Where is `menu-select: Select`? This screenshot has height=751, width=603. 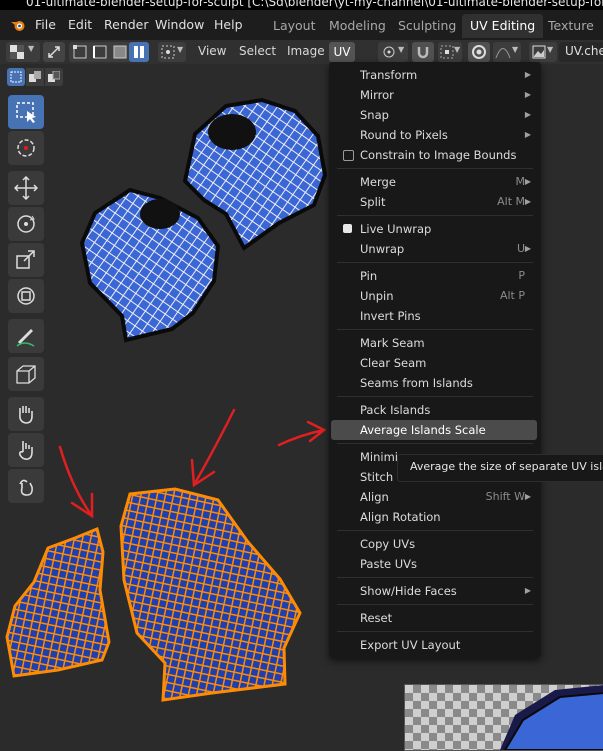 menu-select: Select is located at coordinates (257, 51).